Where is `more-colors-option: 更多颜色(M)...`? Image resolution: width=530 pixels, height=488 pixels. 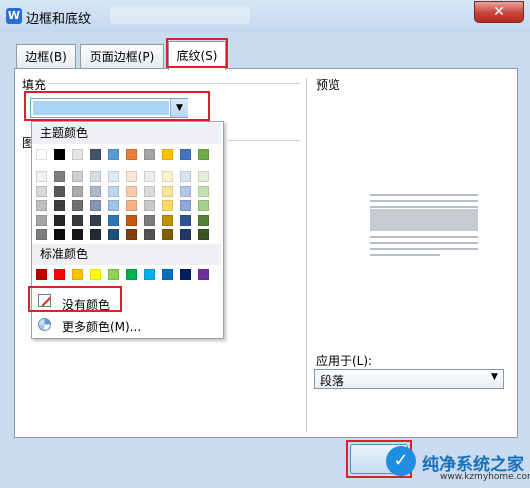
more-colors-option: 更多颜色(M)... is located at coordinates (101, 326).